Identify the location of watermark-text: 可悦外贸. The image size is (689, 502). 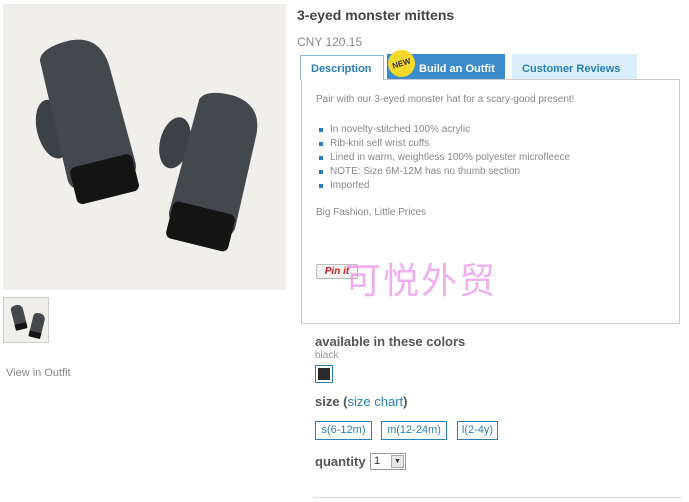
(421, 281).